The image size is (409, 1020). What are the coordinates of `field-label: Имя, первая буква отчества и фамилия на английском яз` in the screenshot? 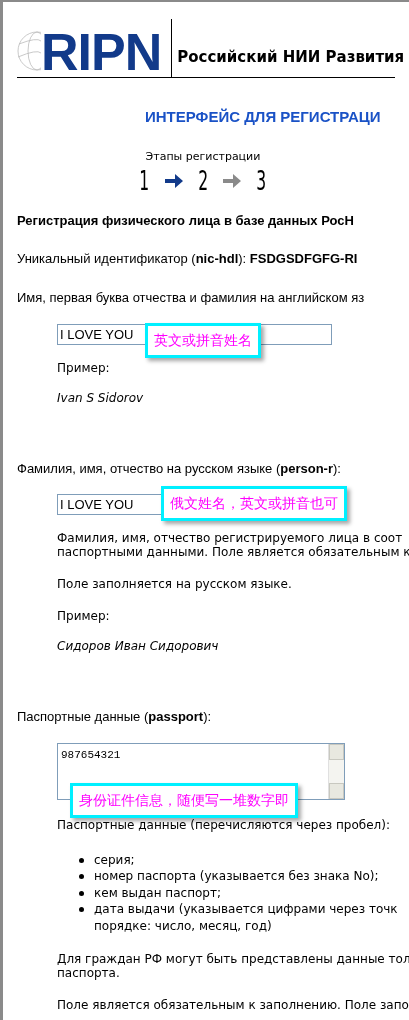 It's located at (191, 298).